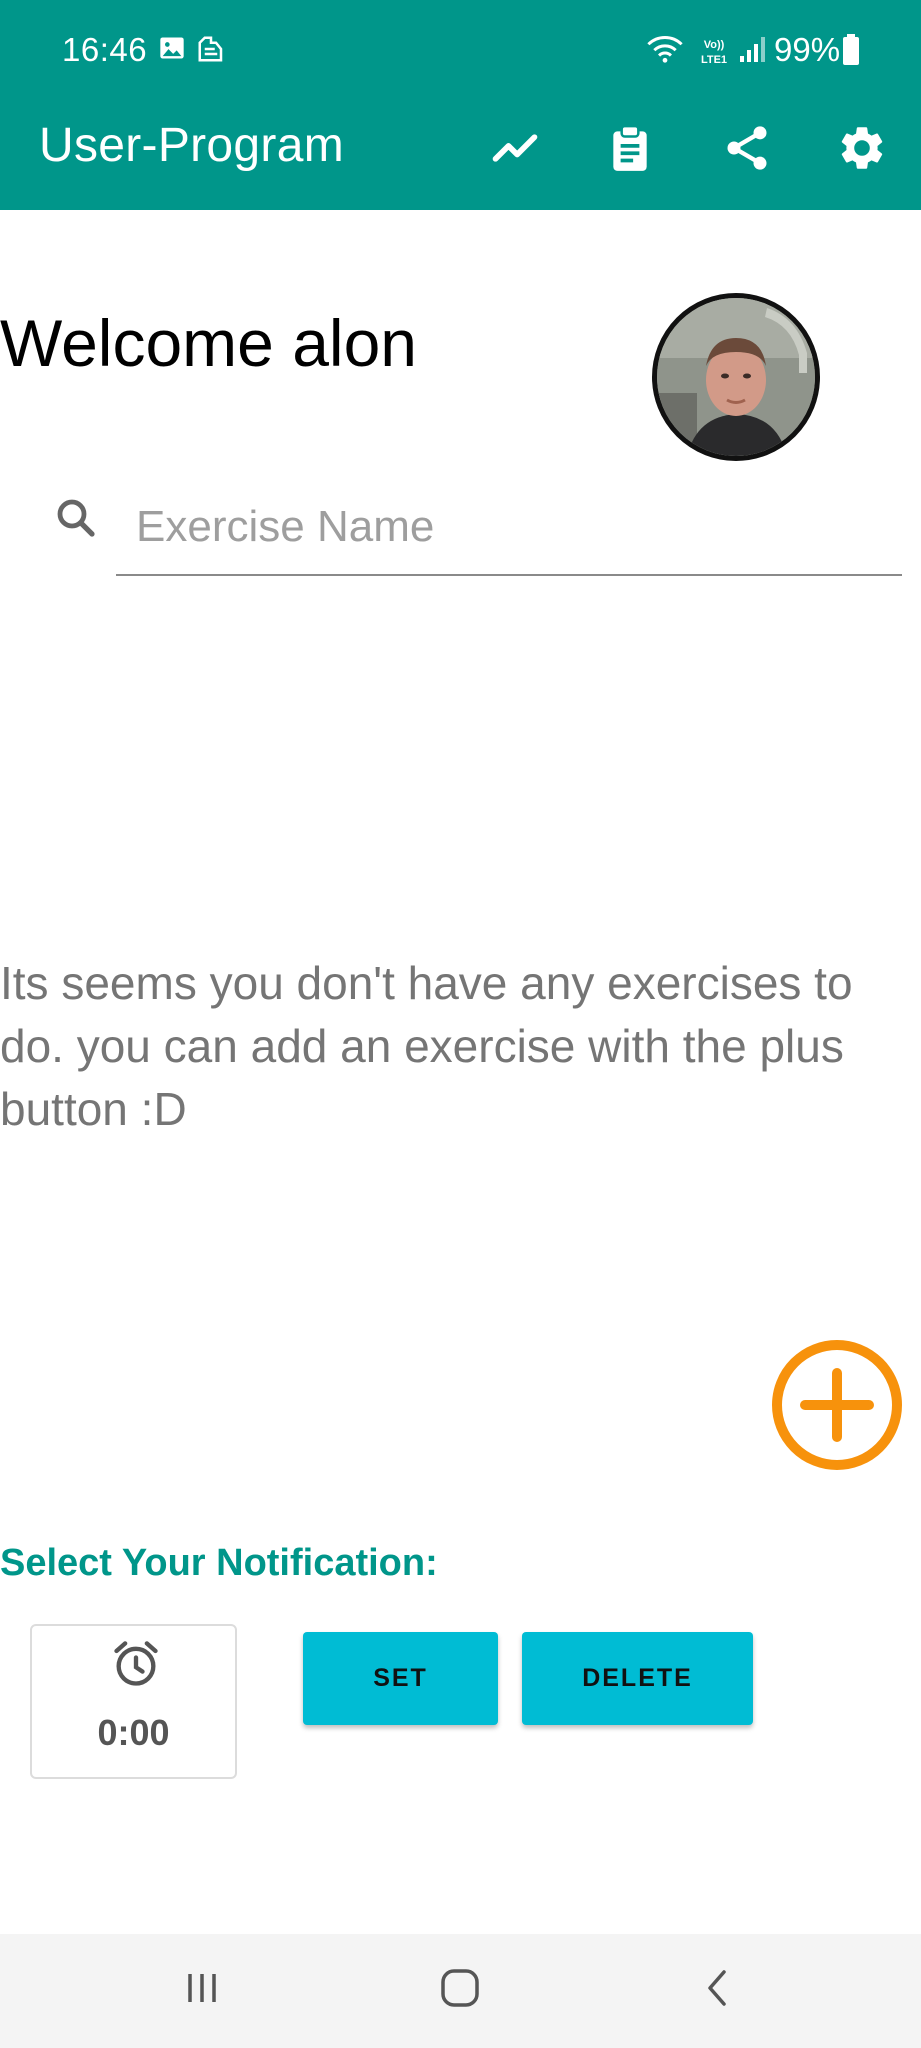  Describe the element at coordinates (714, 45) in the screenshot. I see `svg-text: Vo))` at that location.